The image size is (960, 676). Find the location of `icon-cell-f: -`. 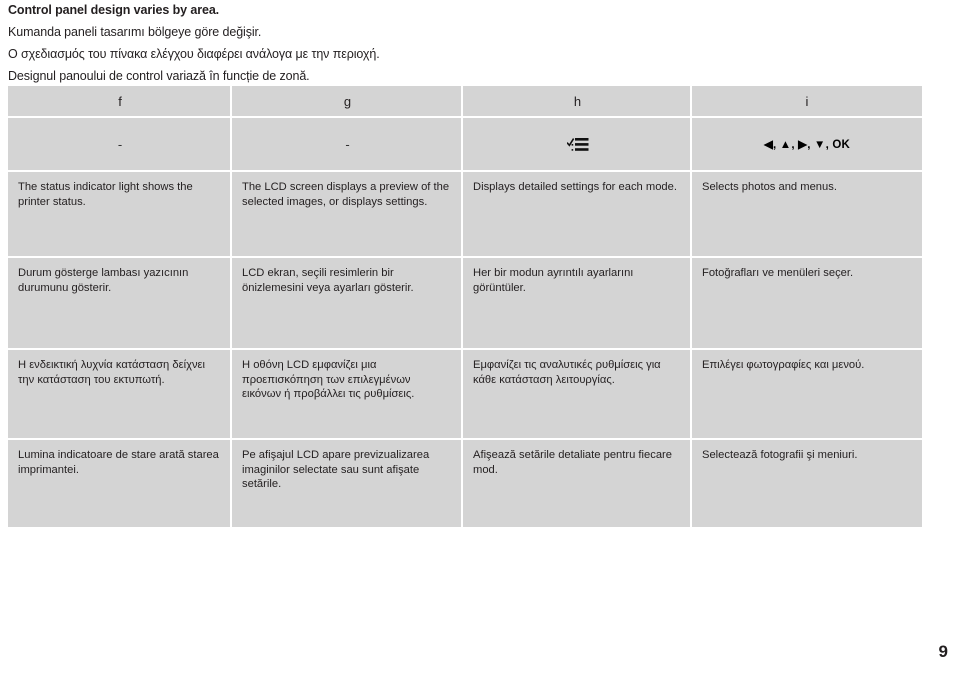

icon-cell-f: - is located at coordinates (120, 145).